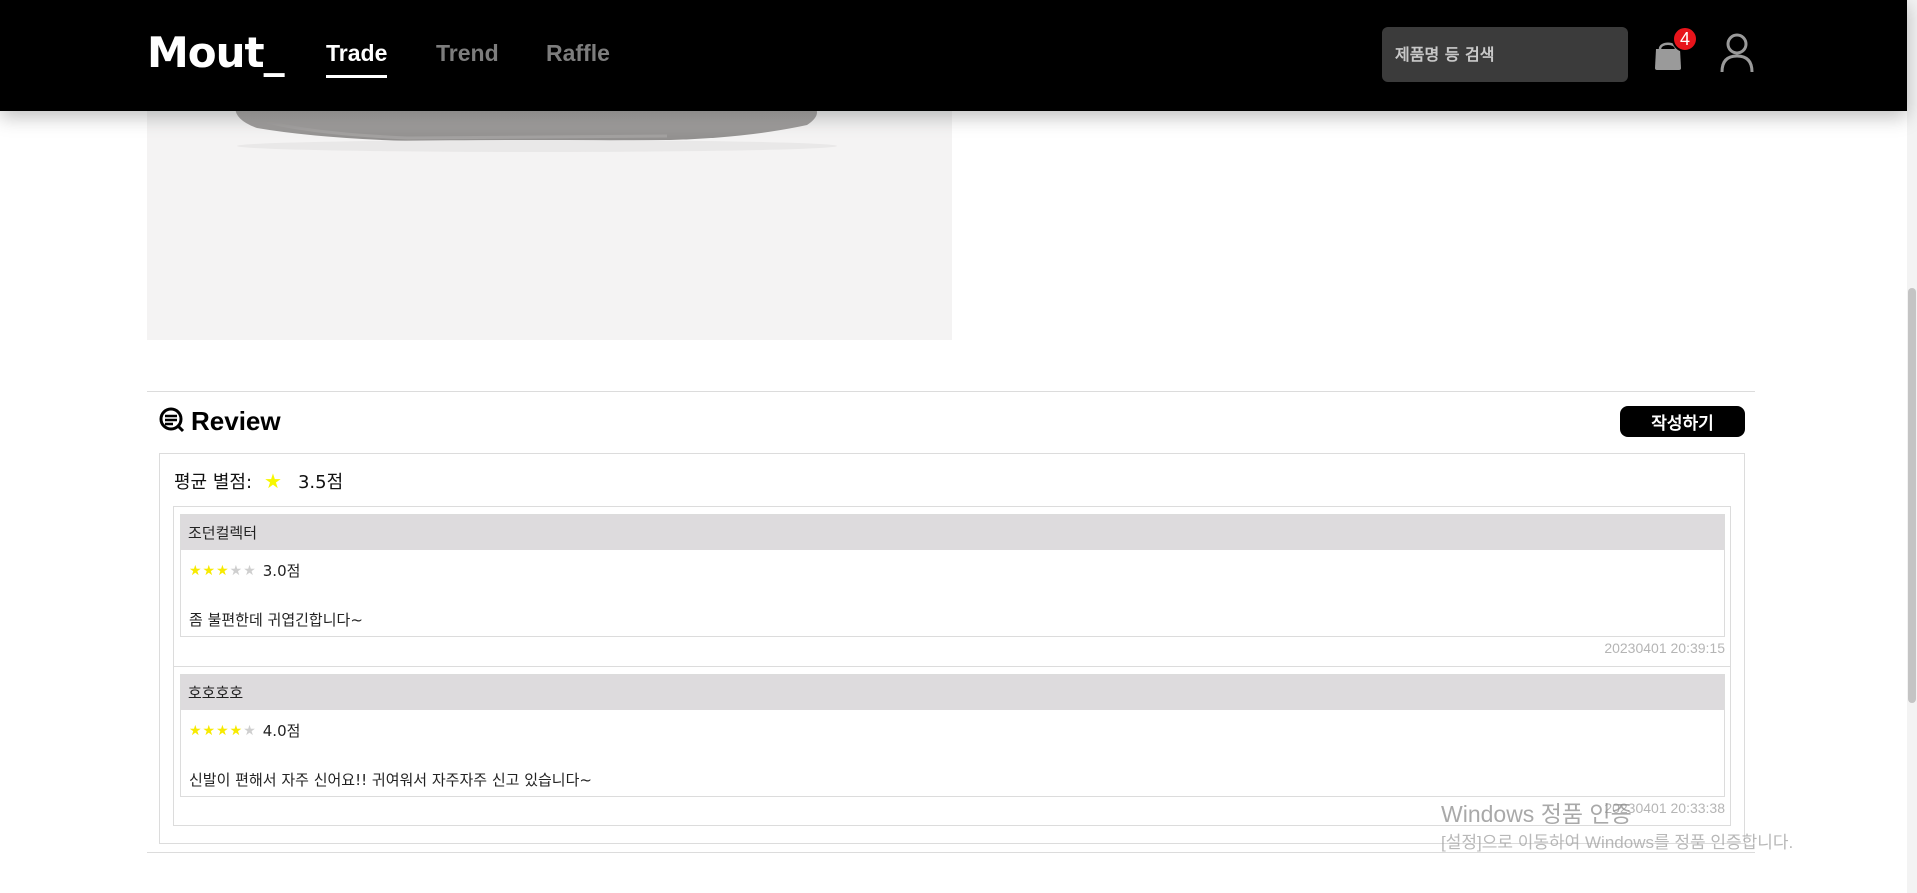 This screenshot has height=893, width=1917. I want to click on review-rating: ★★★★★ 4.0점, so click(244, 730).